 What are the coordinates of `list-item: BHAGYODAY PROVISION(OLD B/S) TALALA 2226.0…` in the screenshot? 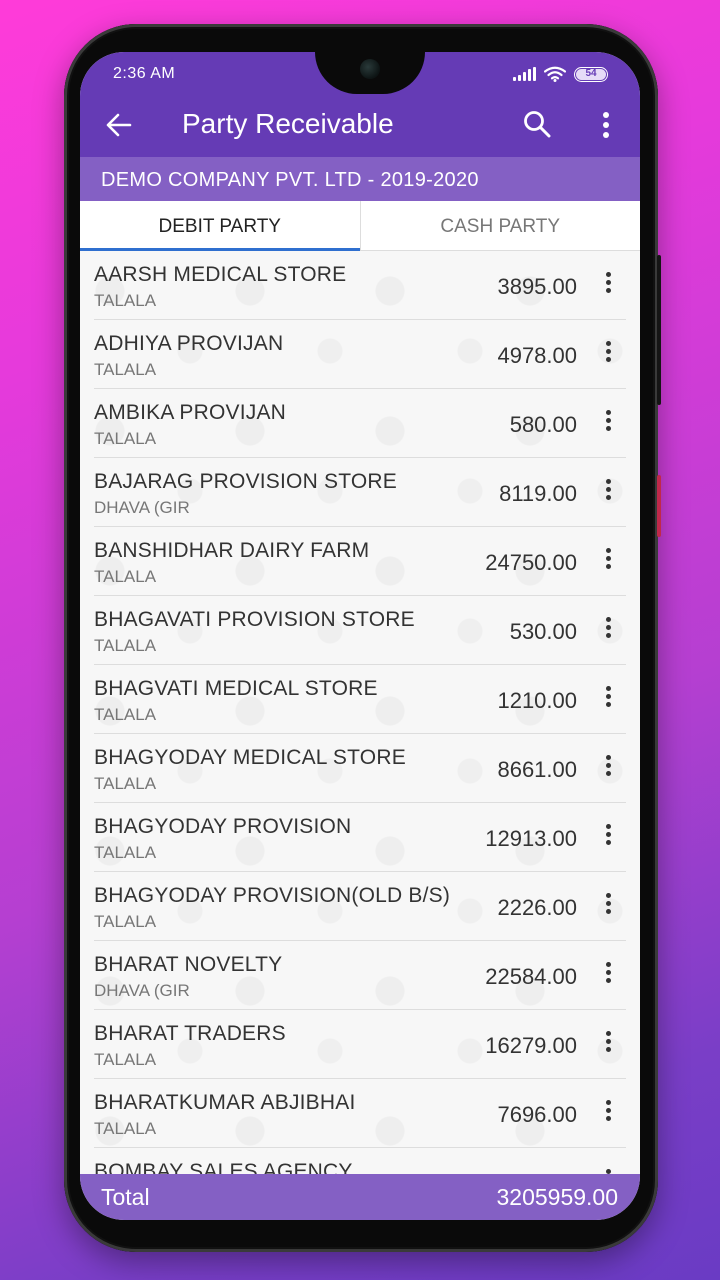 It's located at (360, 906).